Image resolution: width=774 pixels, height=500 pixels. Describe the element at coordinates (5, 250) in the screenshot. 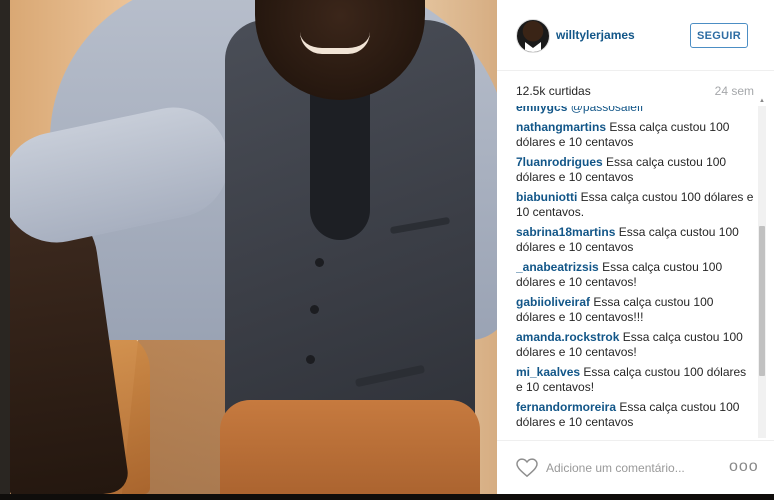

I see `page-backdrop` at that location.